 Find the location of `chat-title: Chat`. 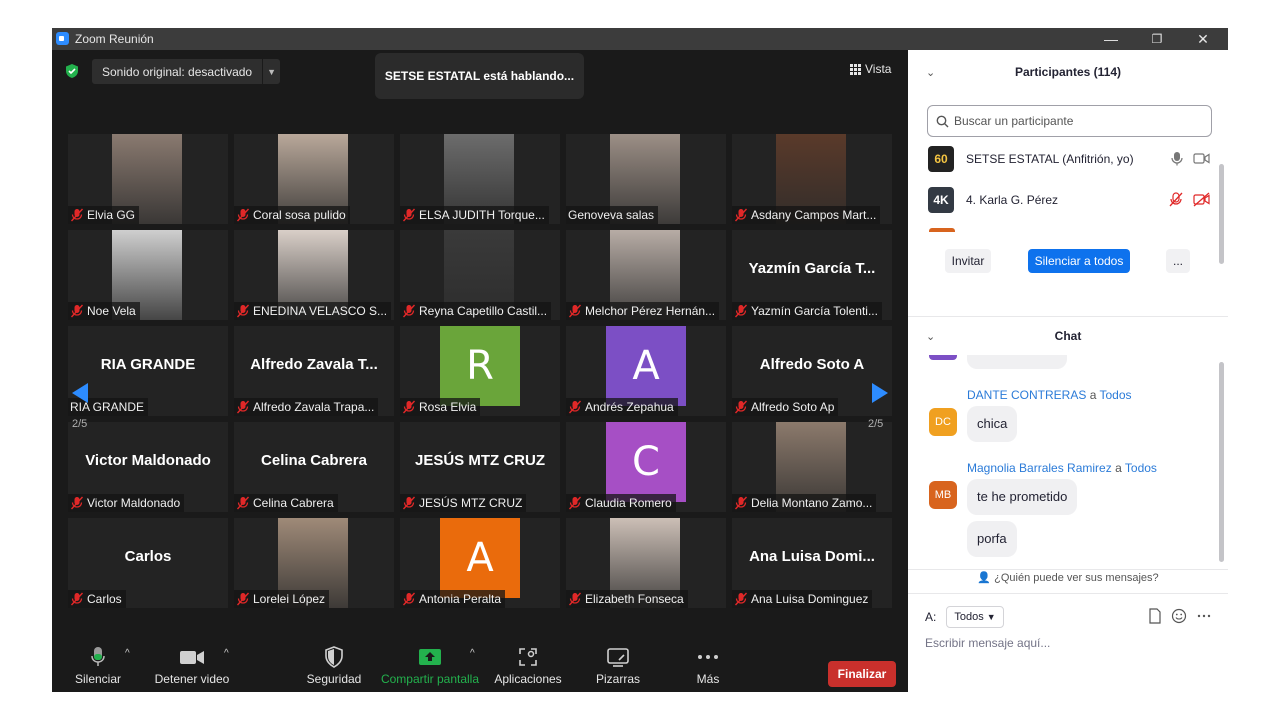

chat-title: Chat is located at coordinates (1068, 336).